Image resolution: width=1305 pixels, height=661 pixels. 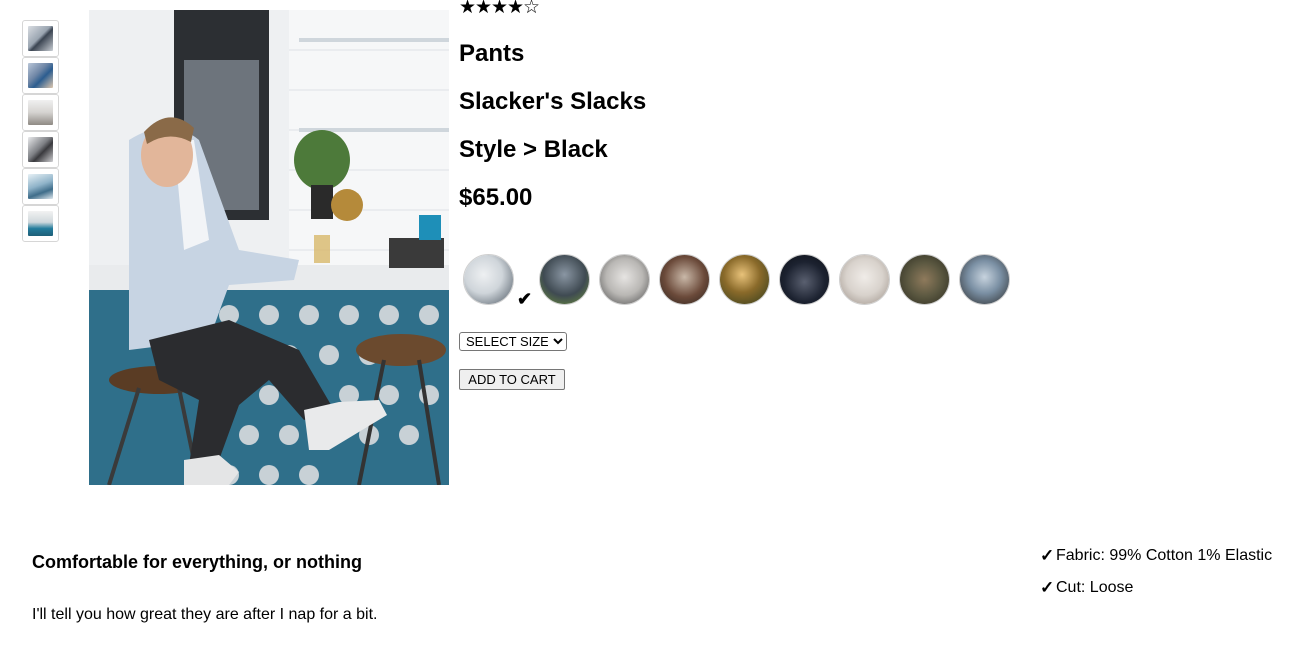 What do you see at coordinates (492, 53) in the screenshot?
I see `product-category: Pants` at bounding box center [492, 53].